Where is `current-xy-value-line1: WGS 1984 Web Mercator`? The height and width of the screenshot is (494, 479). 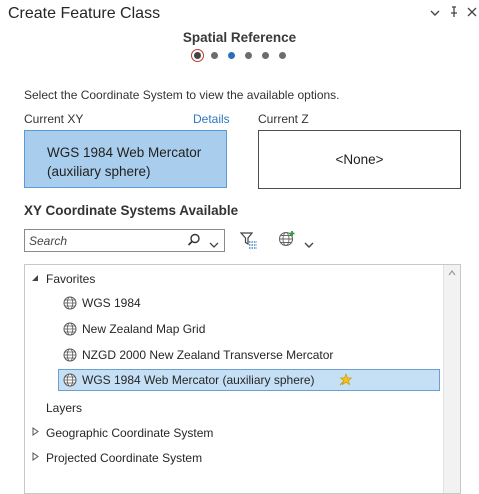
current-xy-value-line1: WGS 1984 Web Mercator is located at coordinates (124, 152).